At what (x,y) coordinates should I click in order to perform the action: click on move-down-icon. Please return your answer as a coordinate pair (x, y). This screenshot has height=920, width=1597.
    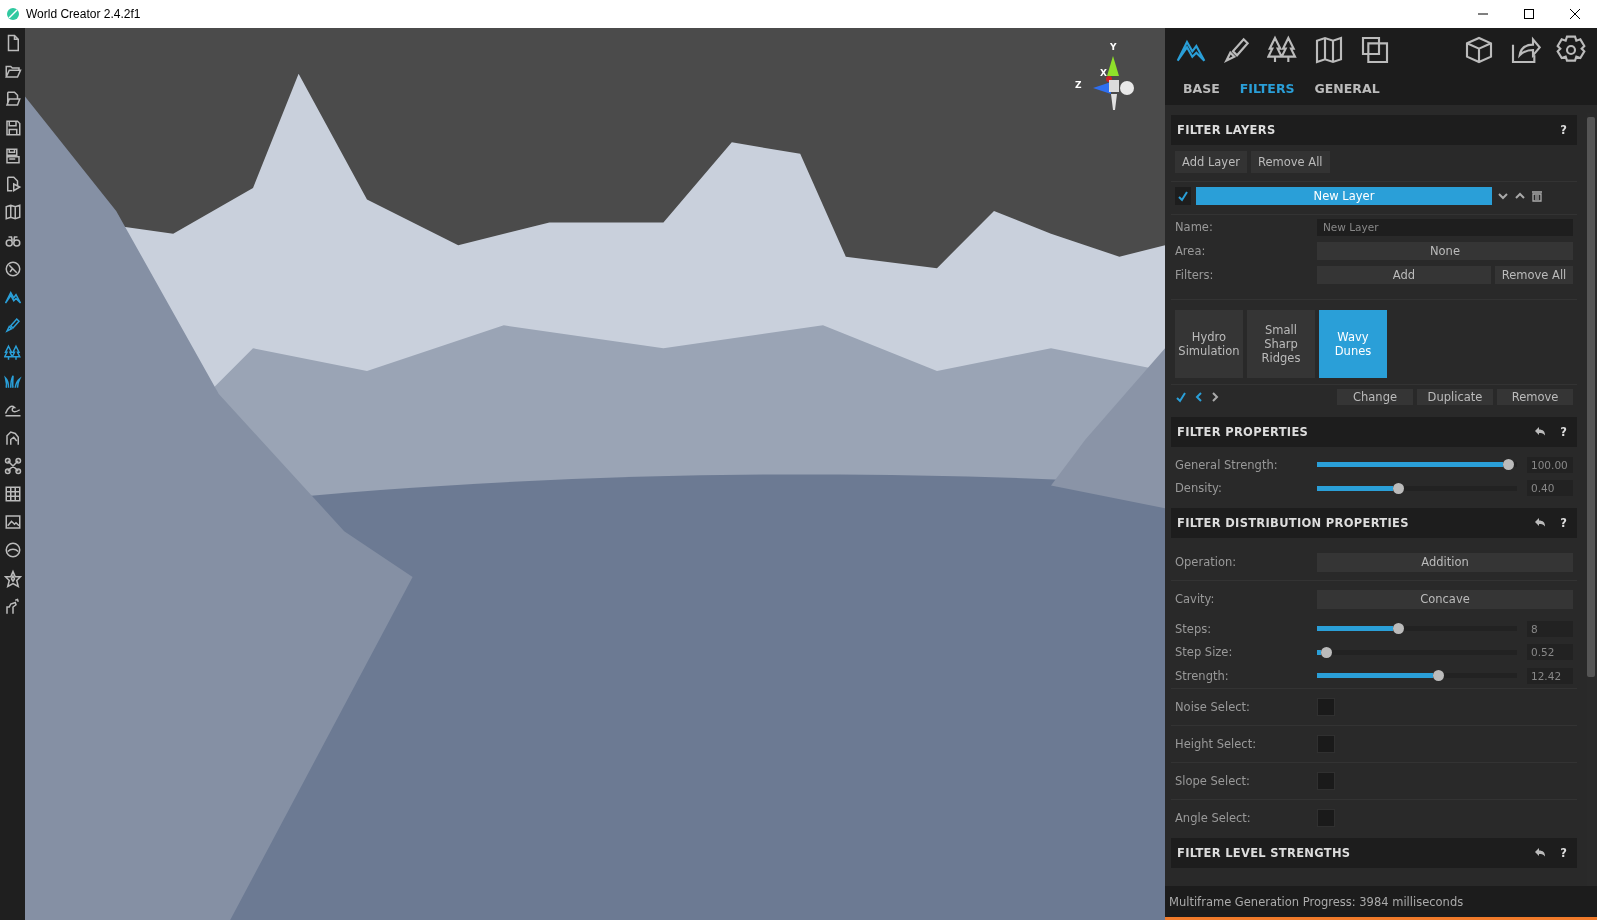
    Looking at the image, I should click on (1503, 196).